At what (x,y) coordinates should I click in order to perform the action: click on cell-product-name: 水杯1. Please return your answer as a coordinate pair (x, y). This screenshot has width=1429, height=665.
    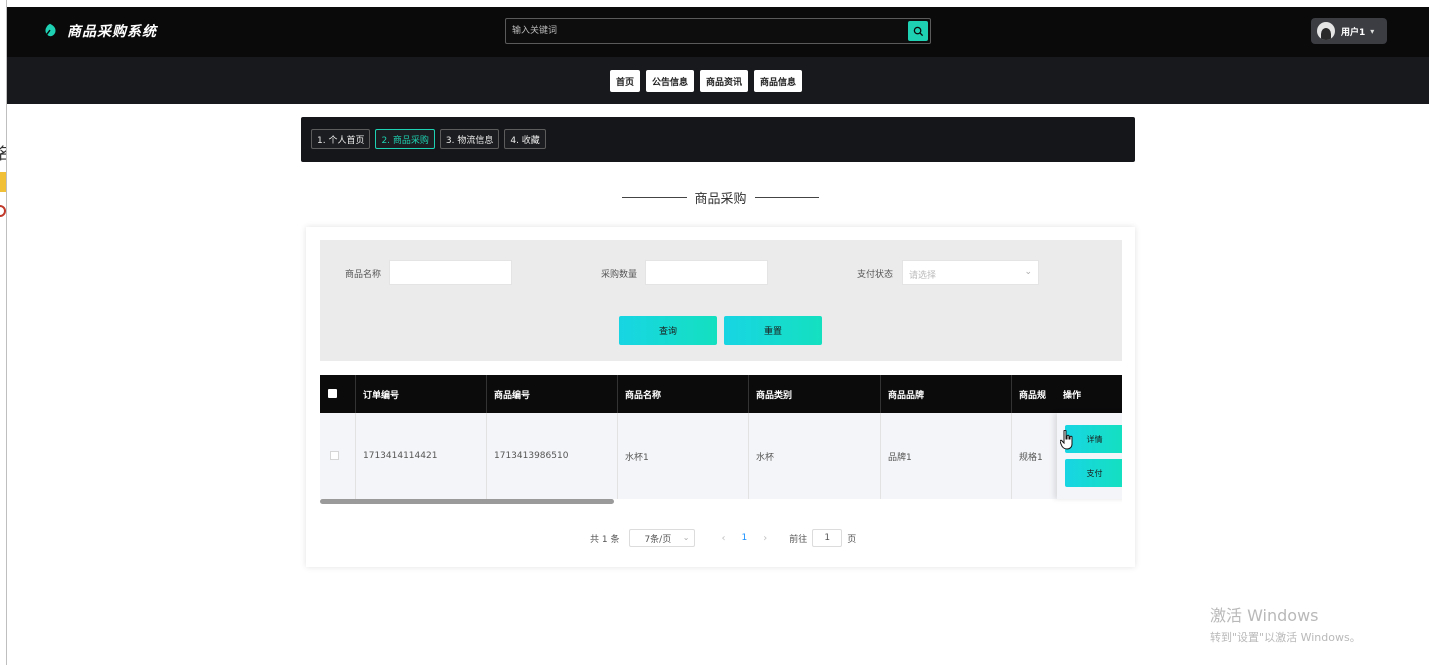
    Looking at the image, I should click on (683, 456).